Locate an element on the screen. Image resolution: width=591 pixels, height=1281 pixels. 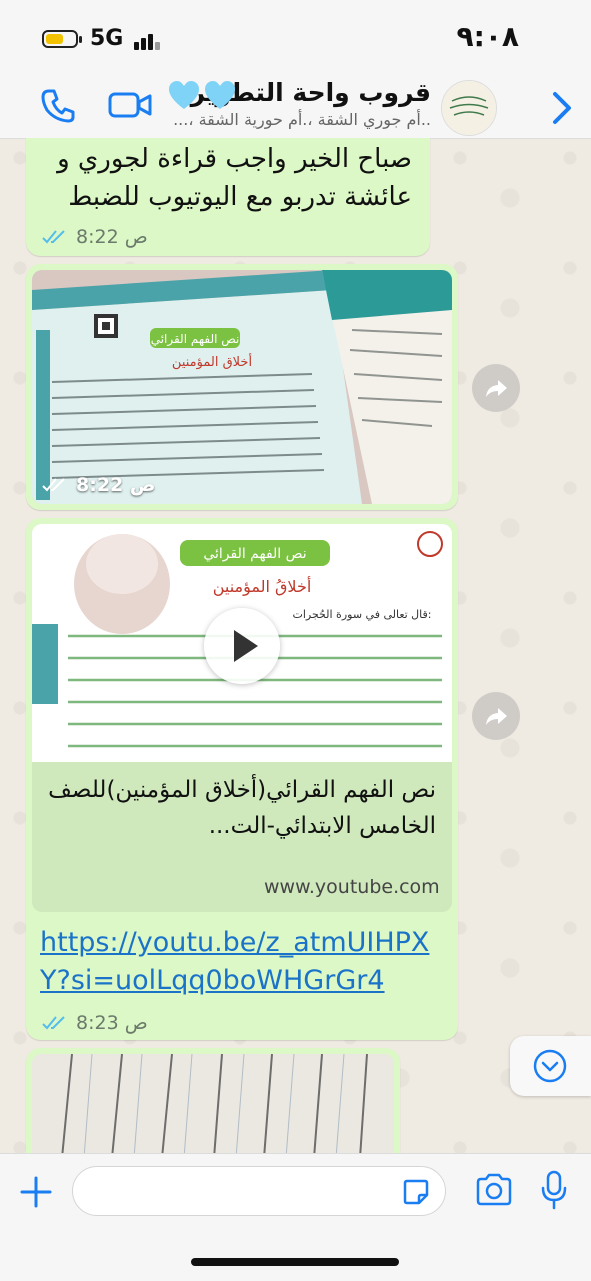
message-bubble-image: نص الفهم القرائي أخلاق المؤمنين 8:22 ص is located at coordinates (242, 387).